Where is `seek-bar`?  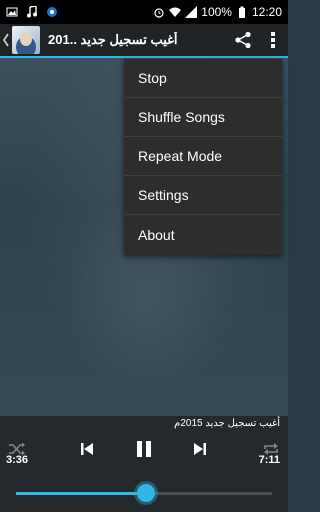 seek-bar is located at coordinates (144, 493).